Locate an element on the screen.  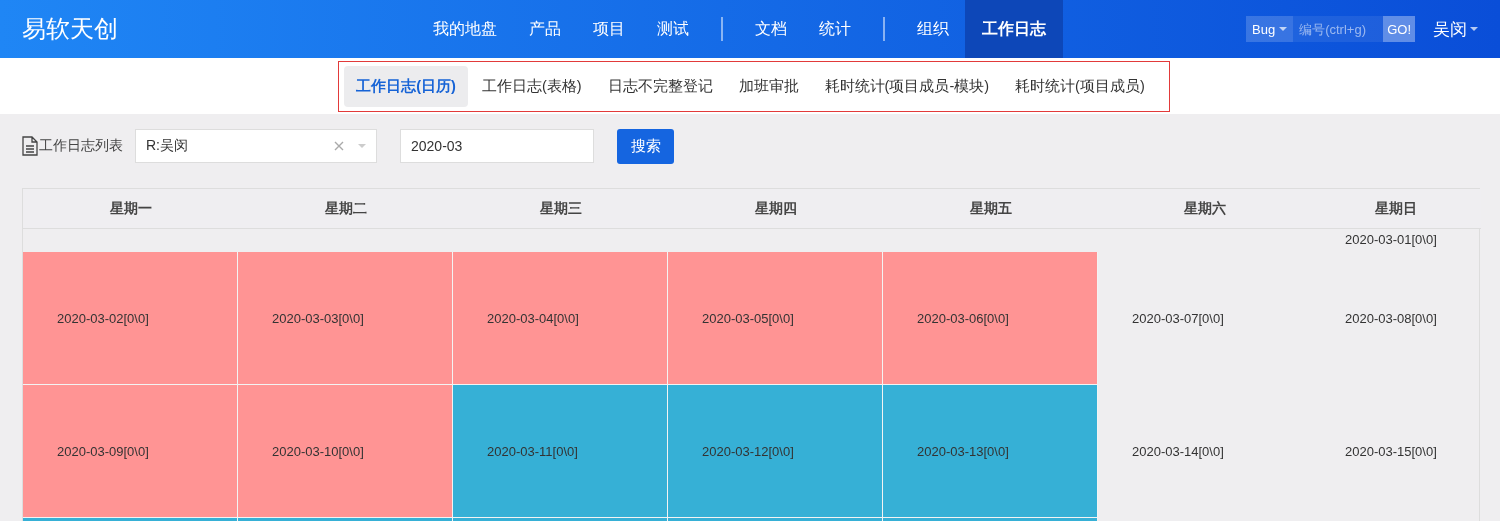
day-cell: 2020-03-02[0\0] is located at coordinates (130, 318).